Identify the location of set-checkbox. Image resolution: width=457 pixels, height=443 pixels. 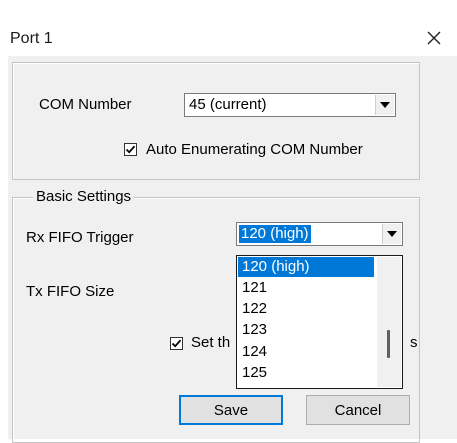
(176, 343).